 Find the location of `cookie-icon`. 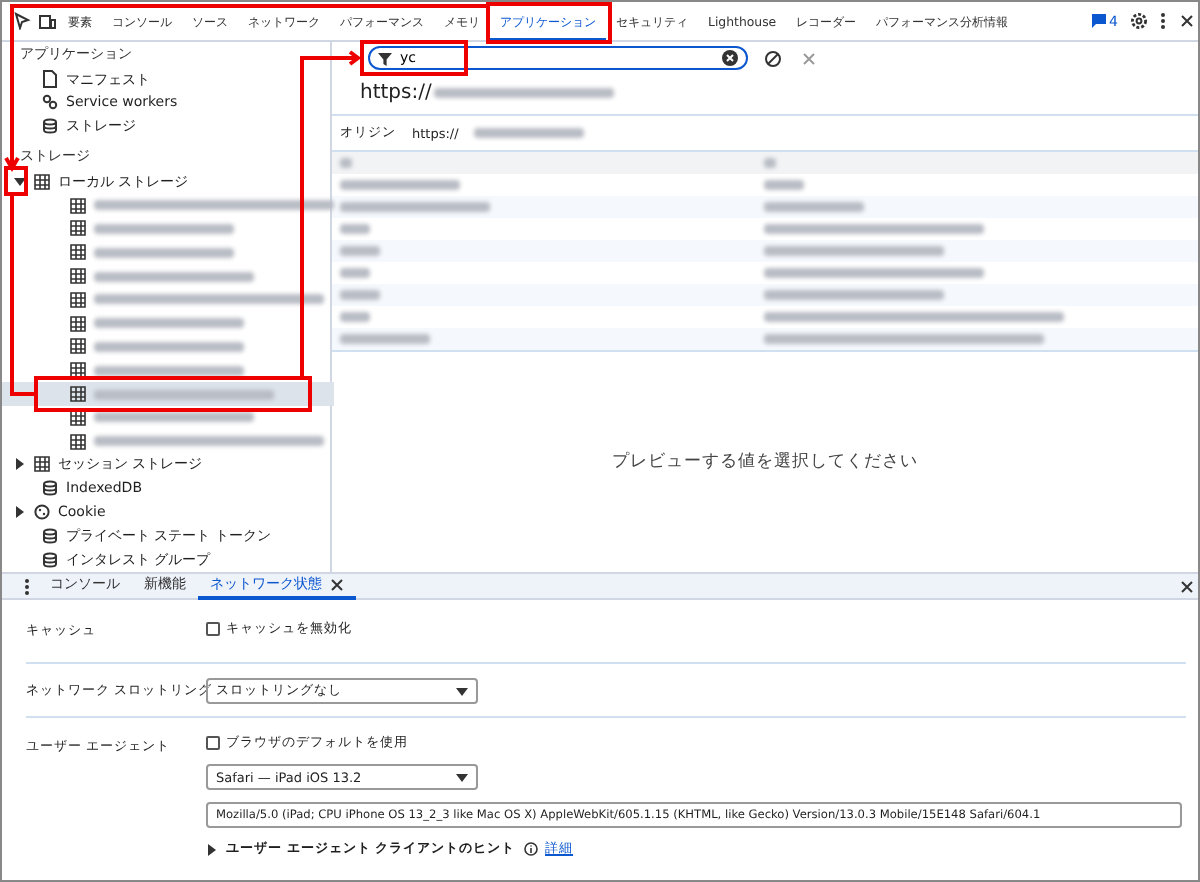

cookie-icon is located at coordinates (42, 512).